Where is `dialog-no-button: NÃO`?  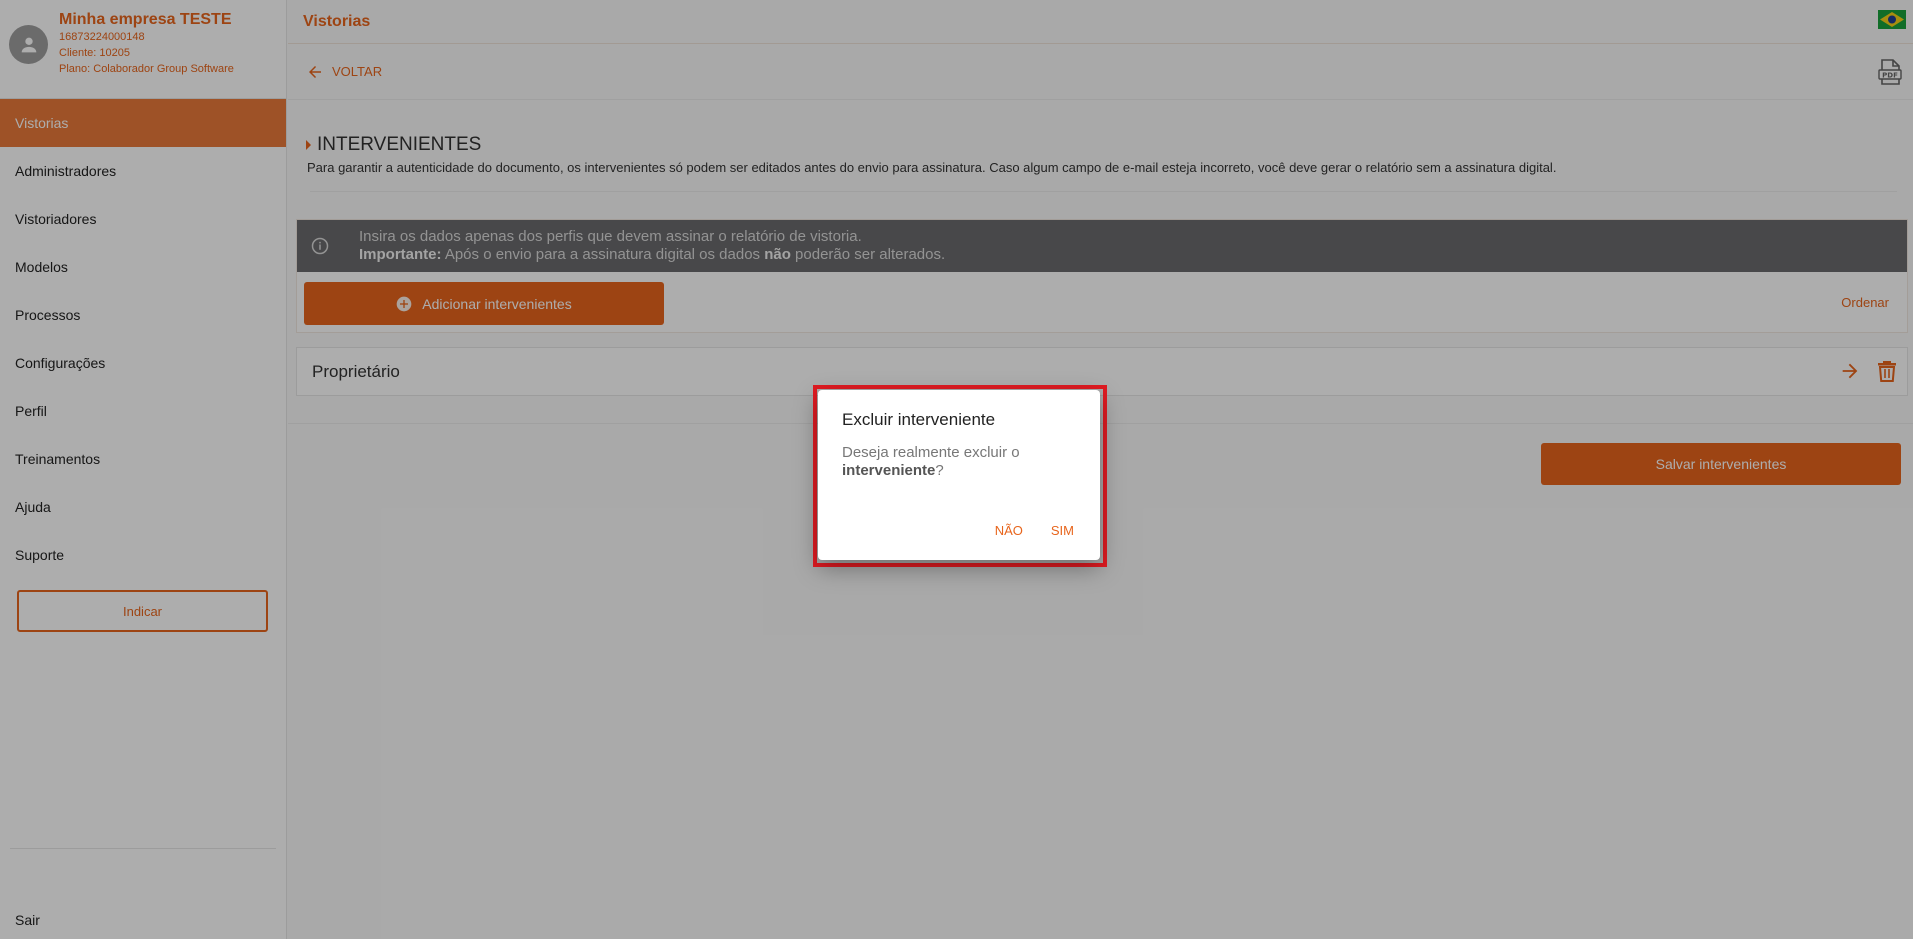
dialog-no-button: NÃO is located at coordinates (1009, 530).